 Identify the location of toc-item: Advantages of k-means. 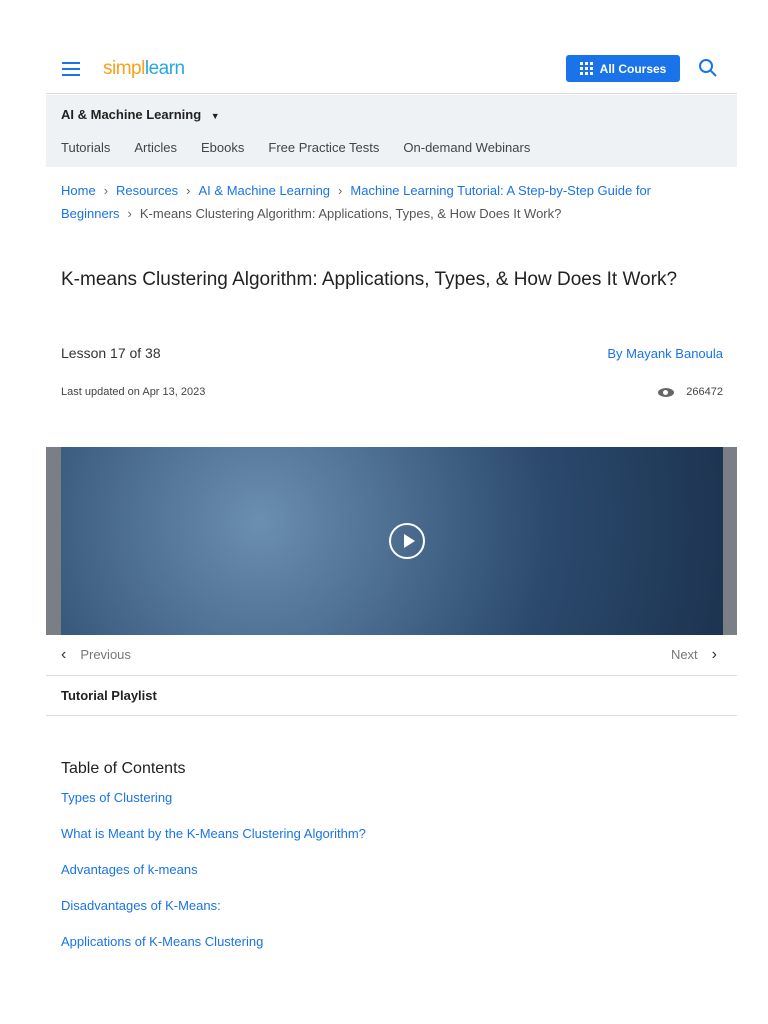
(213, 880).